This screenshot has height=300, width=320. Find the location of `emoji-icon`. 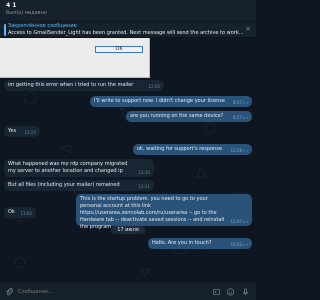

emoji-icon is located at coordinates (230, 292).